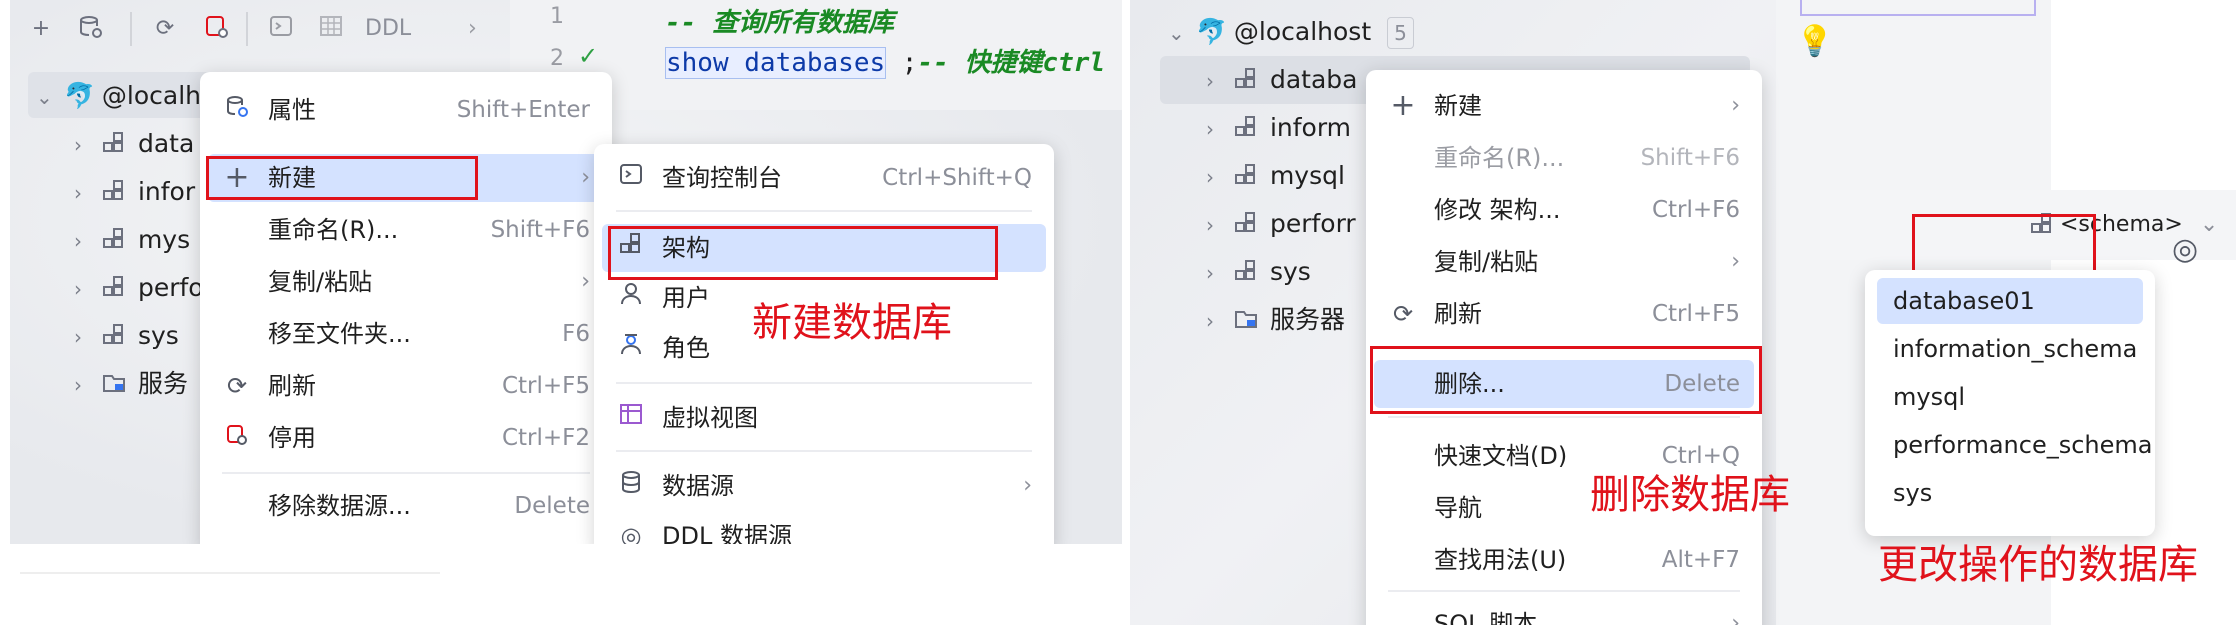  What do you see at coordinates (331, 29) in the screenshot?
I see `table-icon` at bounding box center [331, 29].